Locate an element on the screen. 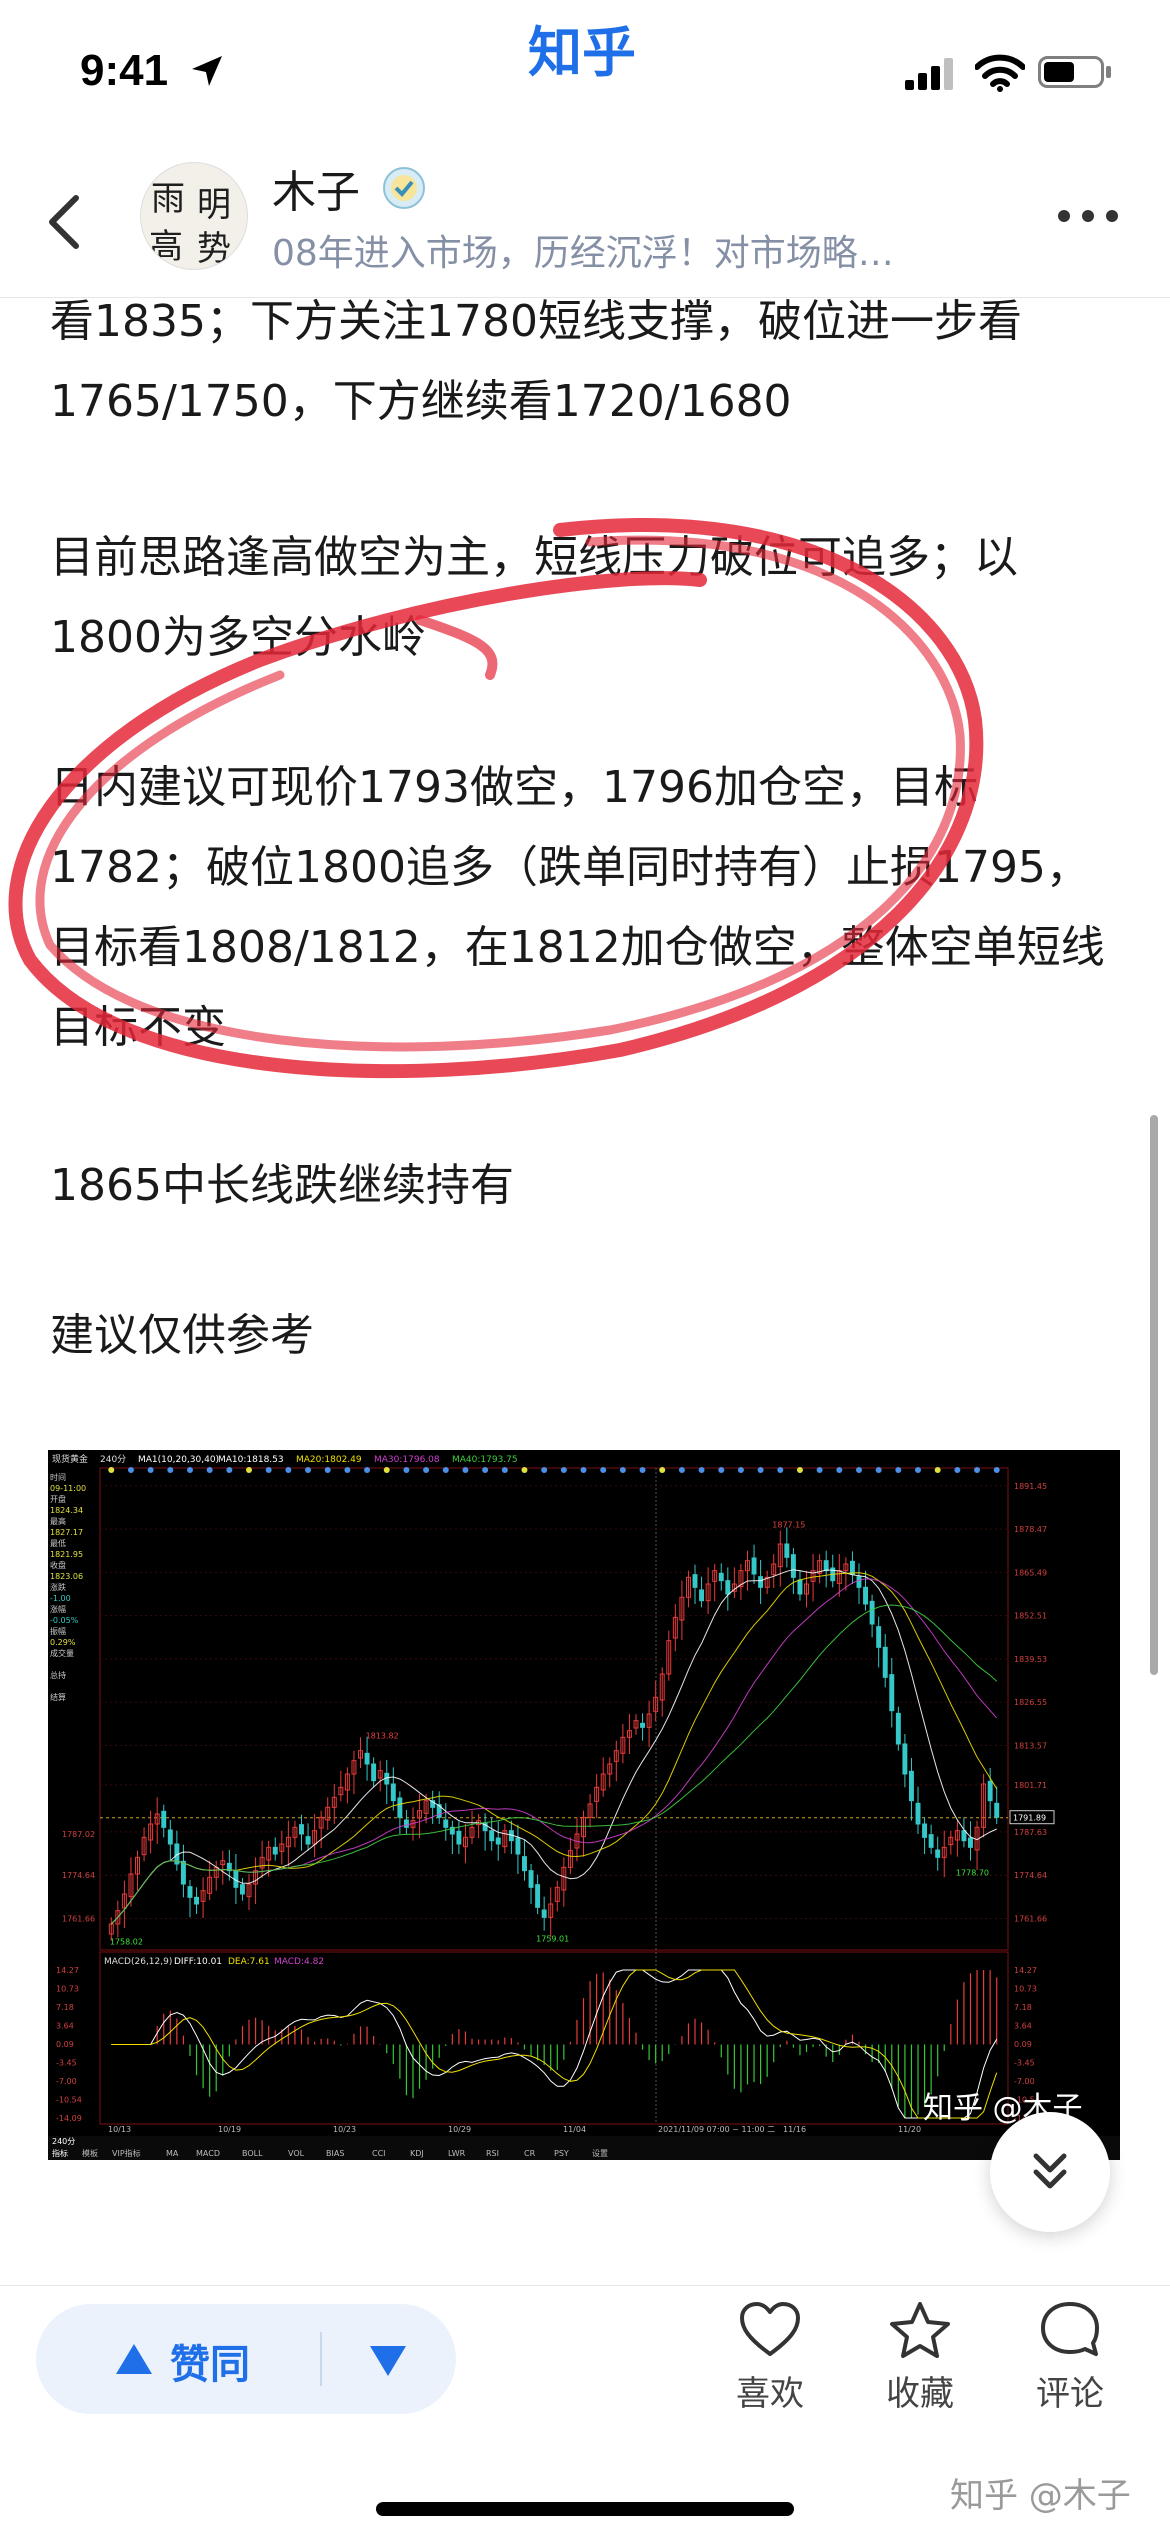 This screenshot has height=2532, width=1170. price-tick-label: 1865.49 is located at coordinates (1030, 1572).